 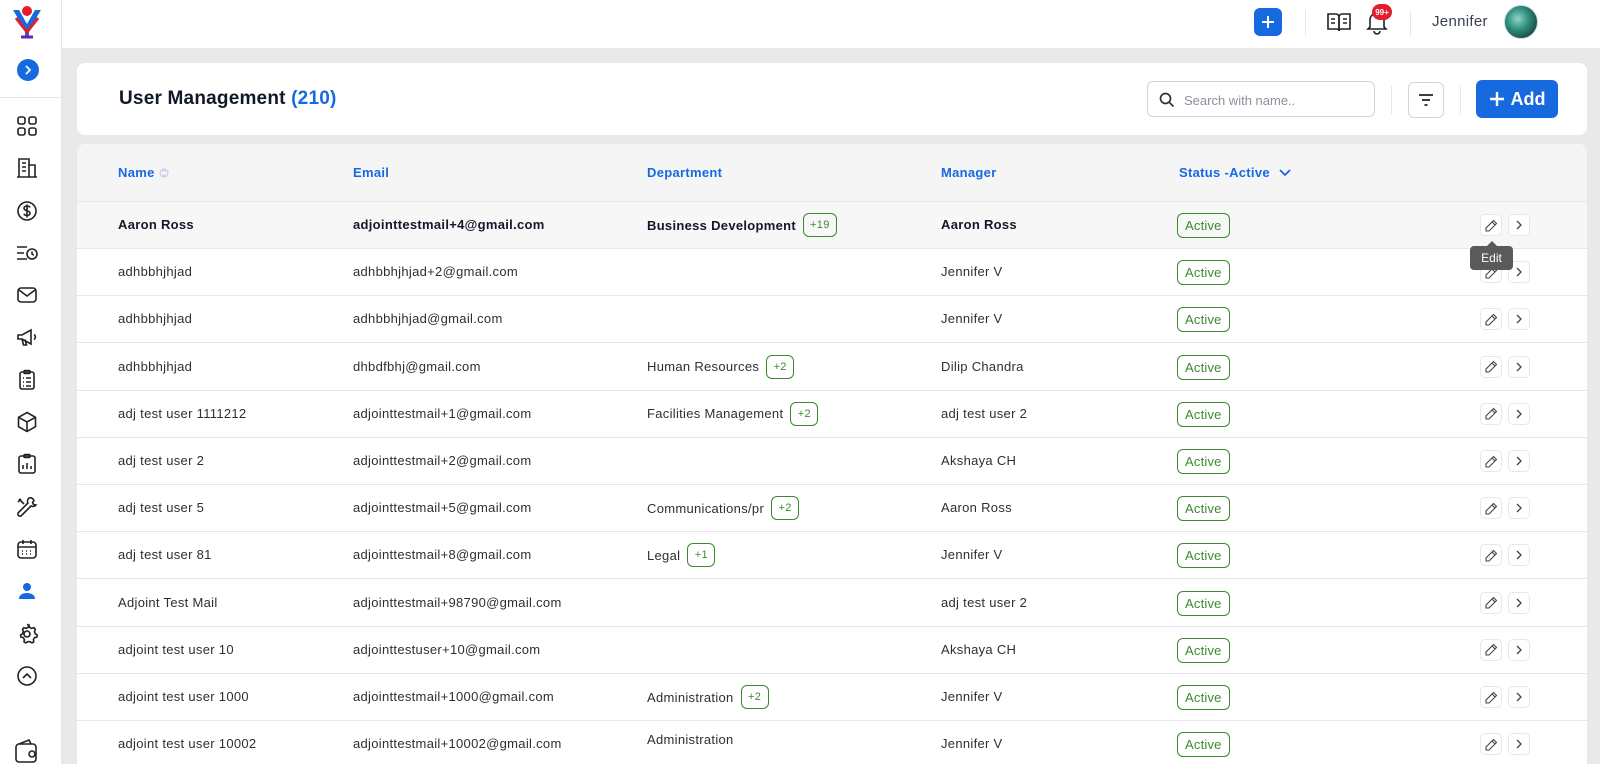 I want to click on sidebar-item-buildings, so click(x=27, y=168).